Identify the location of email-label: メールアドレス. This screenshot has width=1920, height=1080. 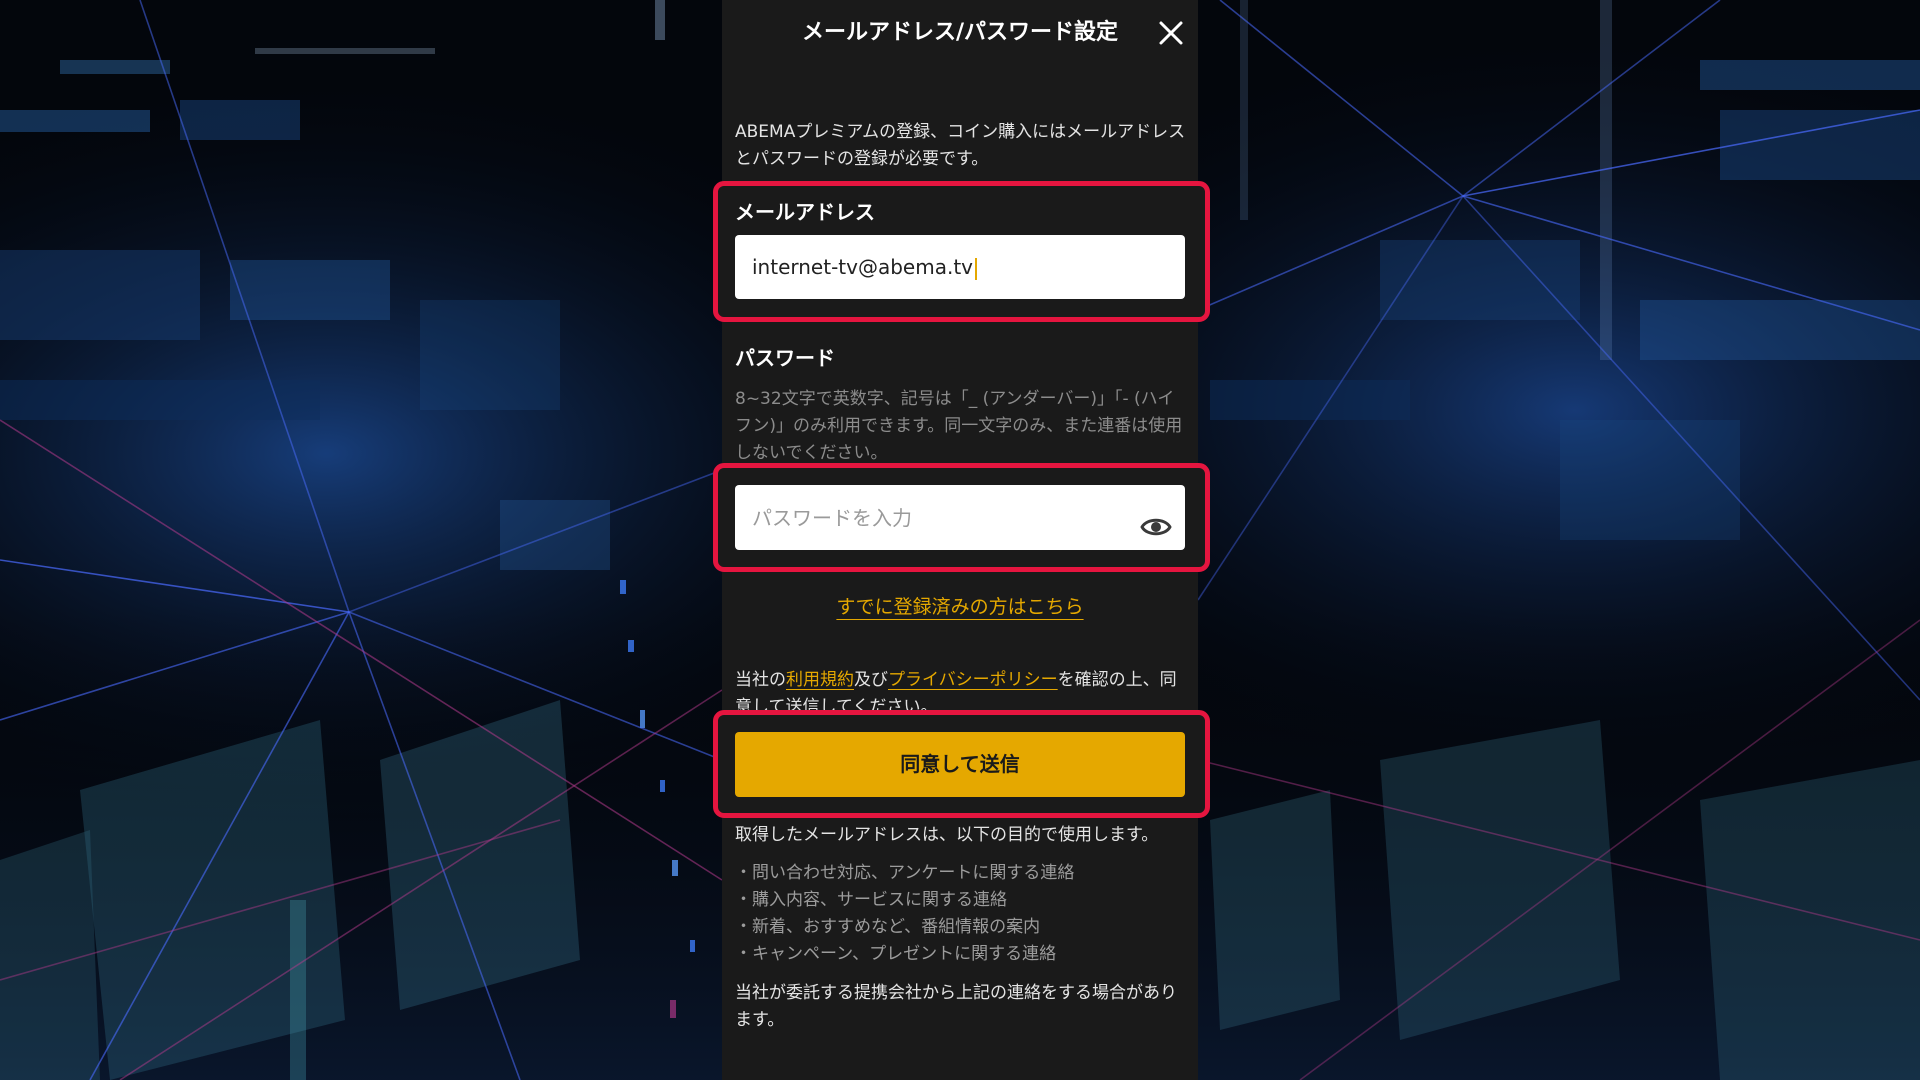
(805, 212).